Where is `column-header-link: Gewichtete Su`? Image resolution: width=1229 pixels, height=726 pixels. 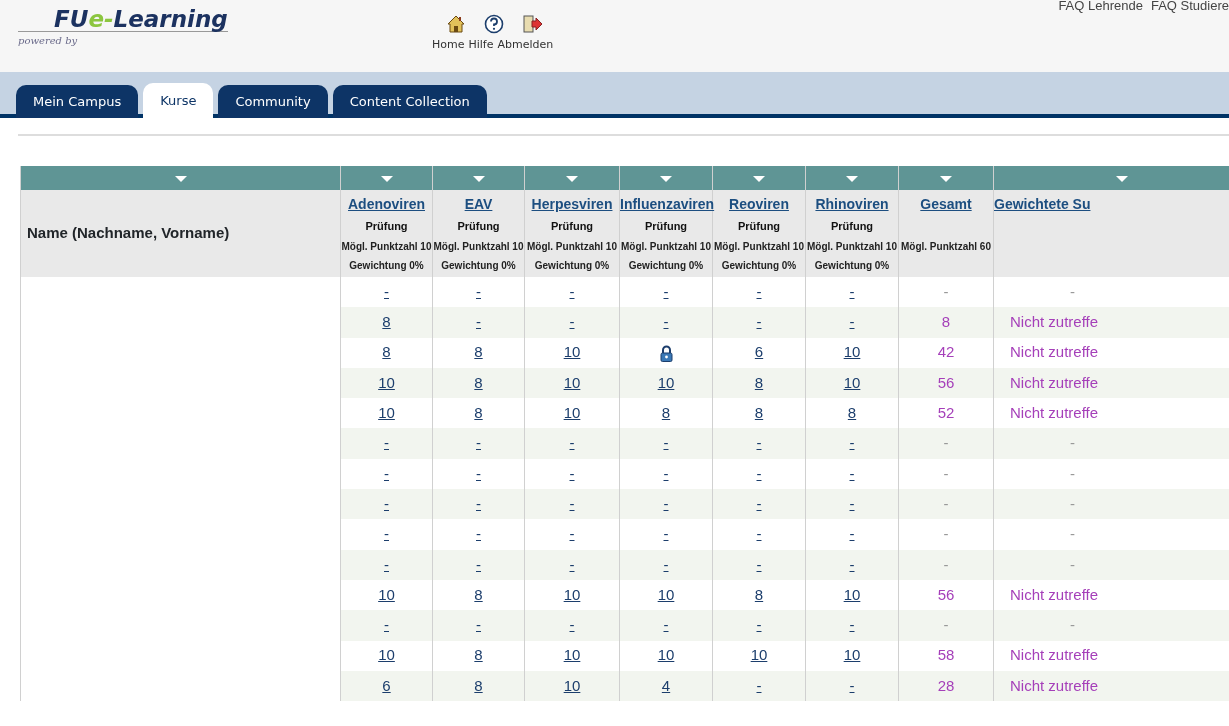 column-header-link: Gewichtete Su is located at coordinates (1042, 204).